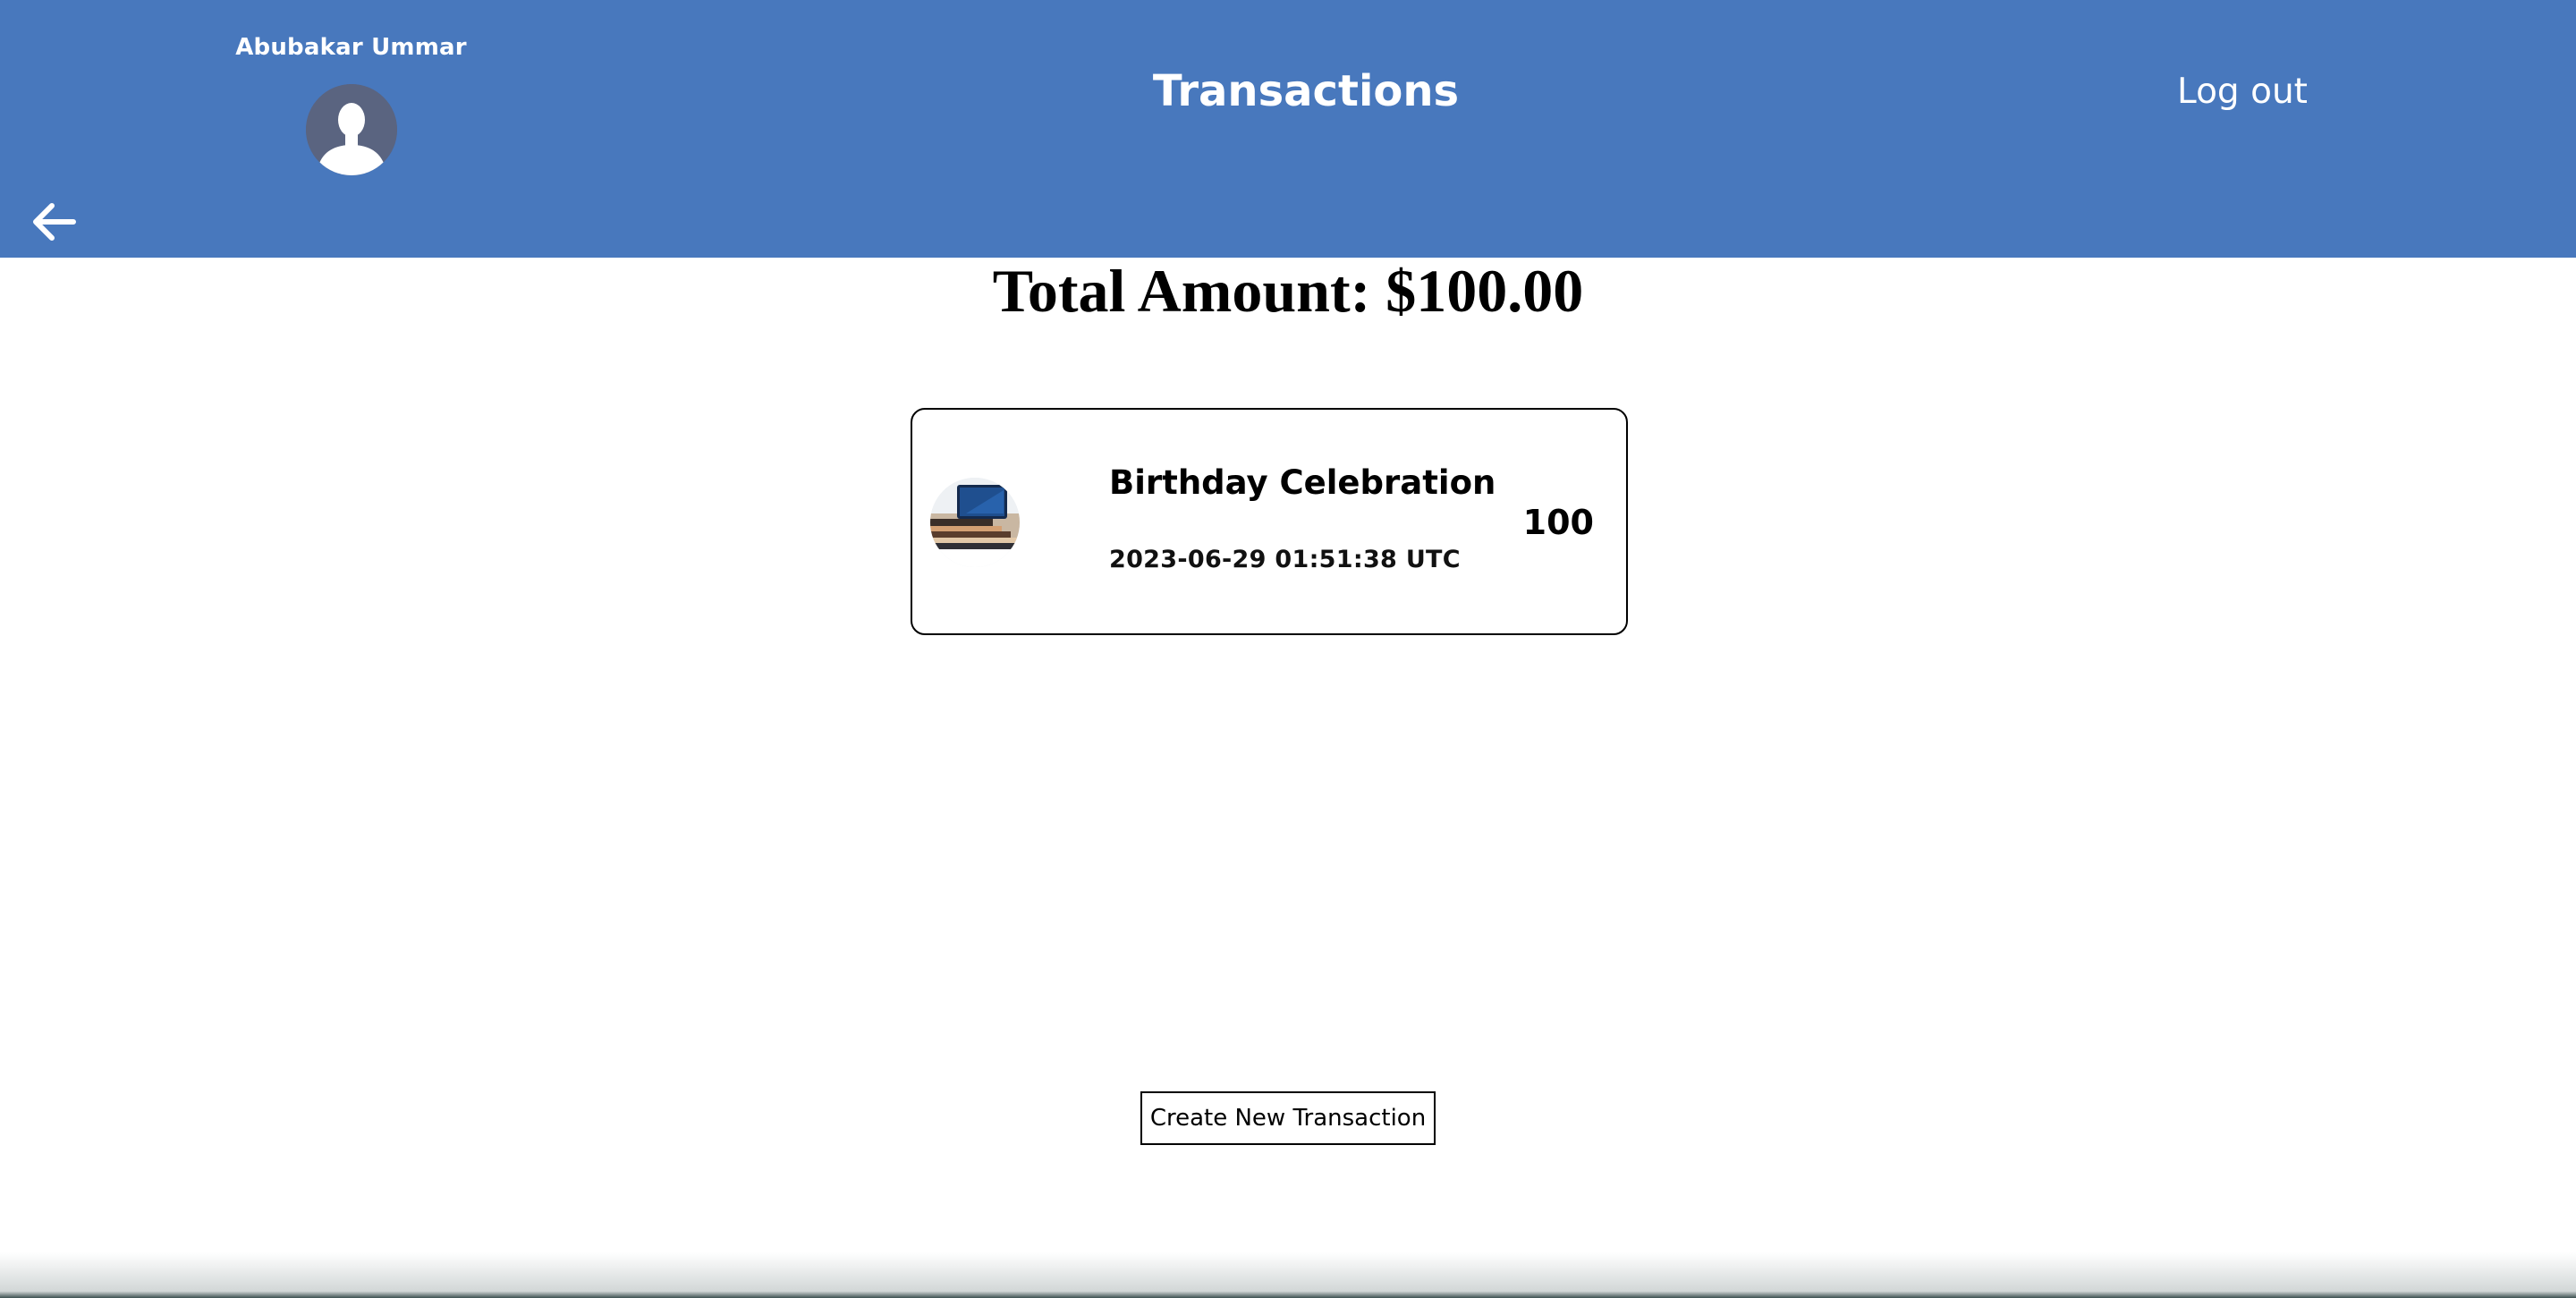 The width and height of the screenshot is (2576, 1298). I want to click on user-name: Abubakar Ummar, so click(351, 48).